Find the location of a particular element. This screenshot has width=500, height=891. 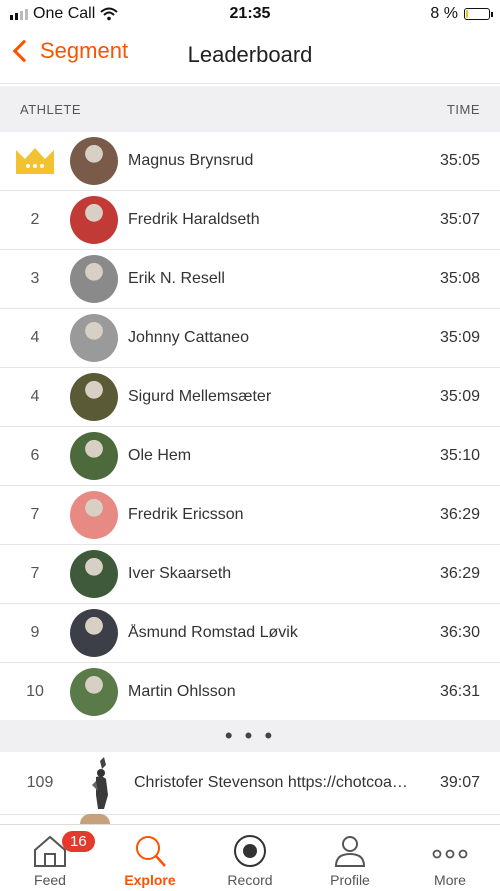

tab-more: More is located at coordinates (450, 858).